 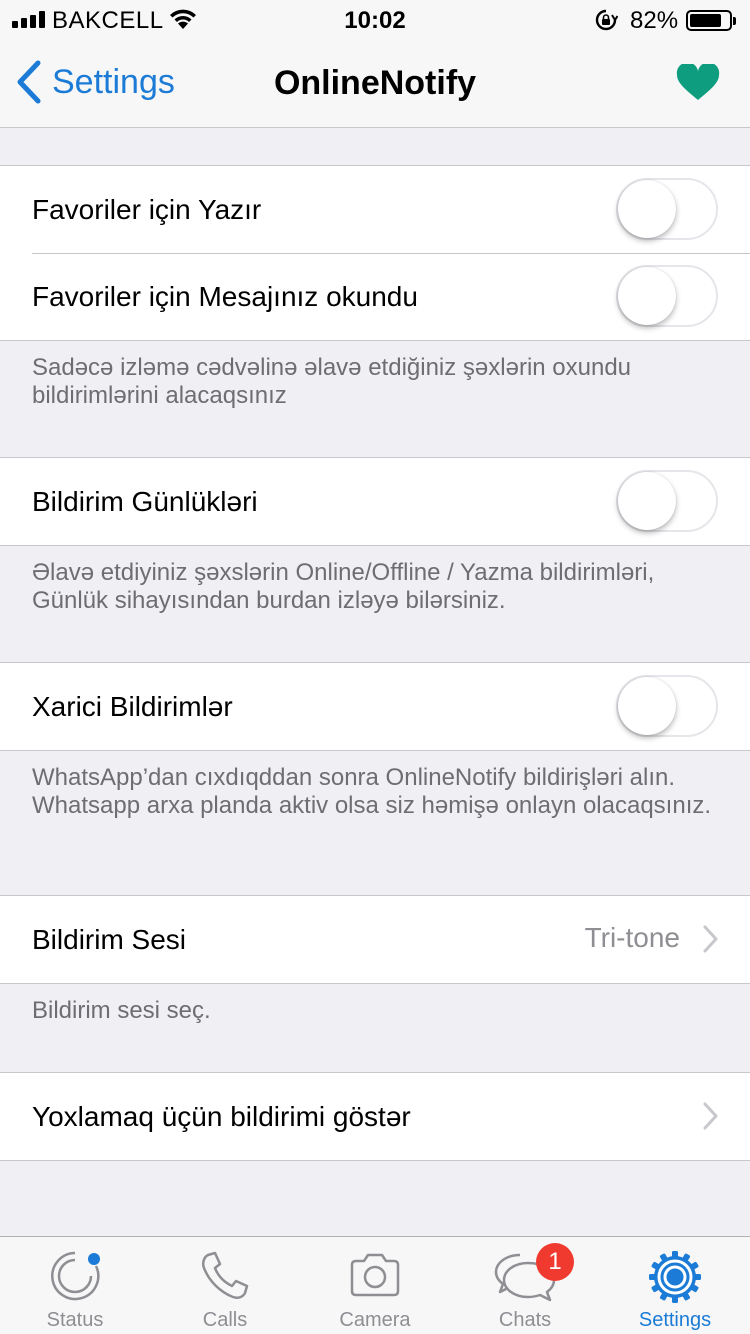 What do you see at coordinates (667, 706) in the screenshot?
I see `external-notifications-toggle` at bounding box center [667, 706].